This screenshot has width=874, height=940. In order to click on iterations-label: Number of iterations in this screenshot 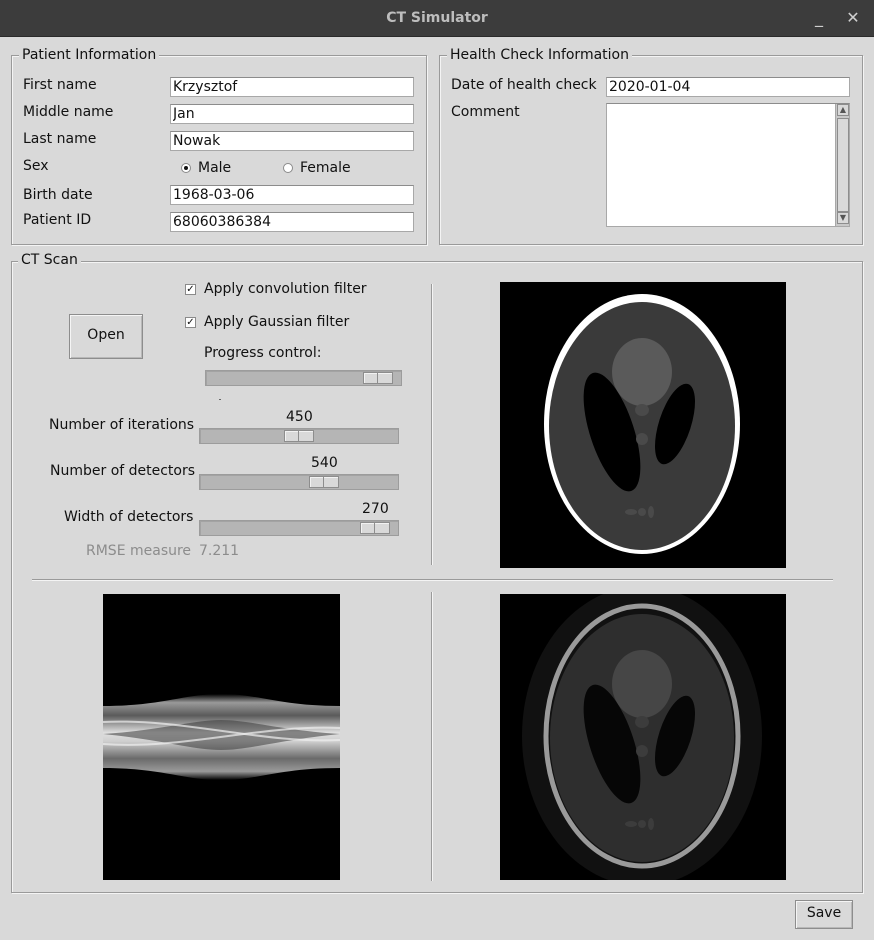, I will do `click(122, 425)`.